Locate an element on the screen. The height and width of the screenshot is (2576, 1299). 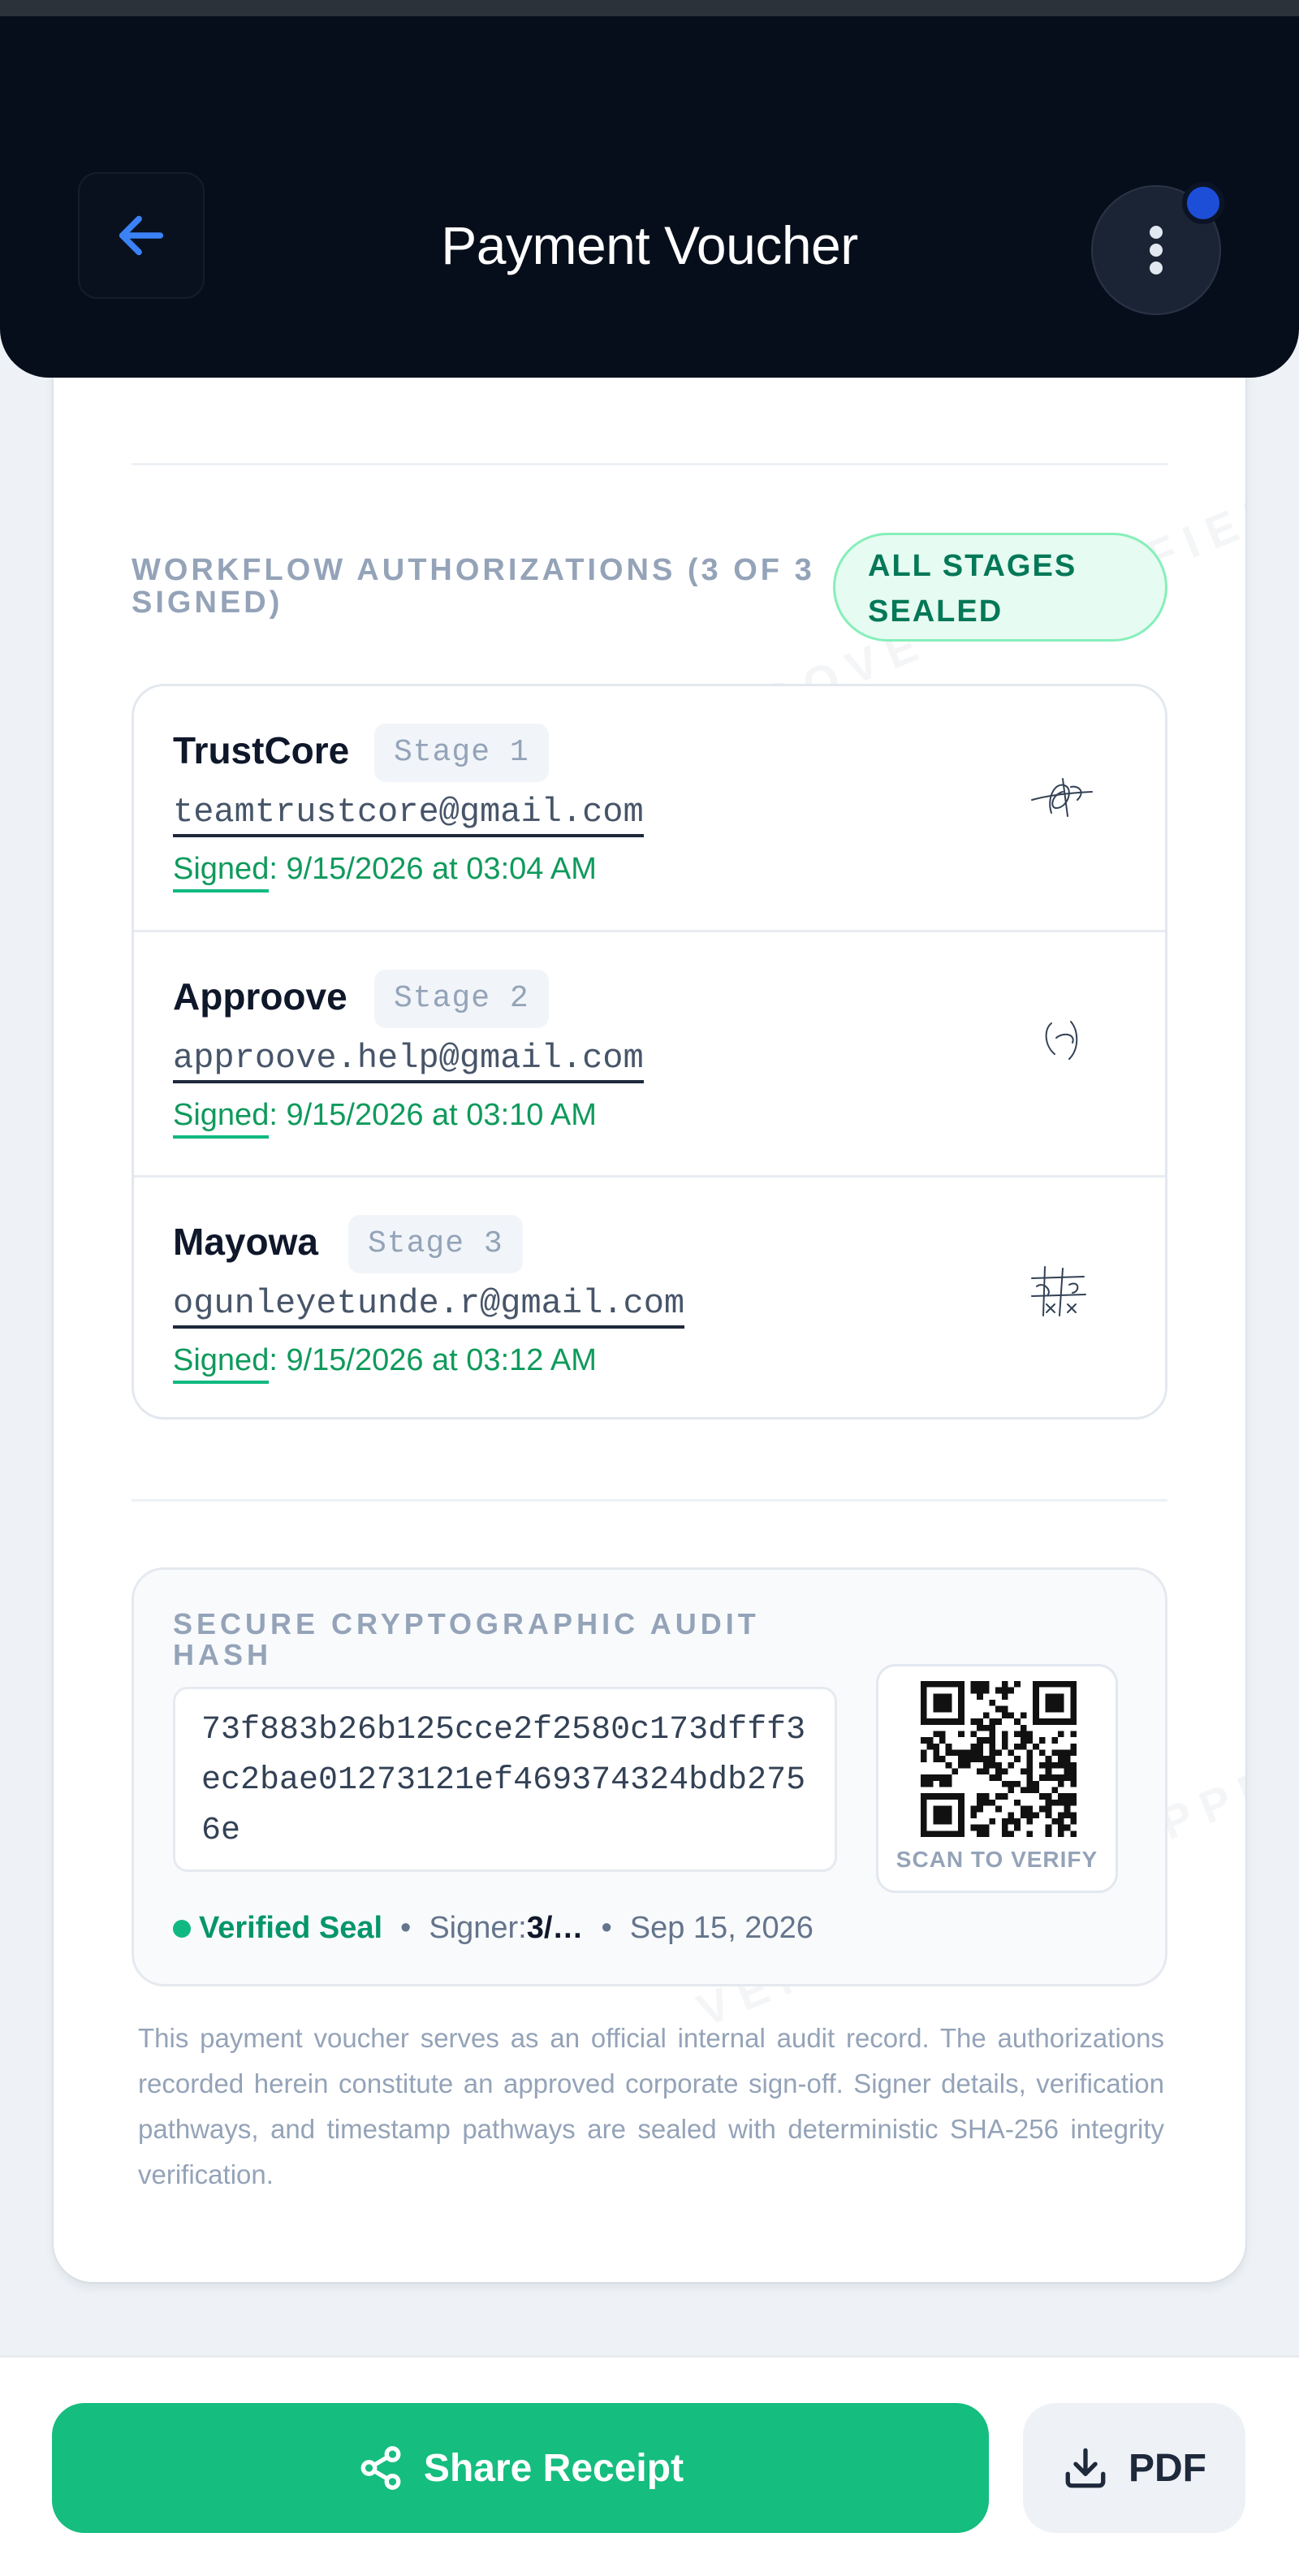
signed-time: : 9/15/2026 at 03:12 AM is located at coordinates (433, 1360).